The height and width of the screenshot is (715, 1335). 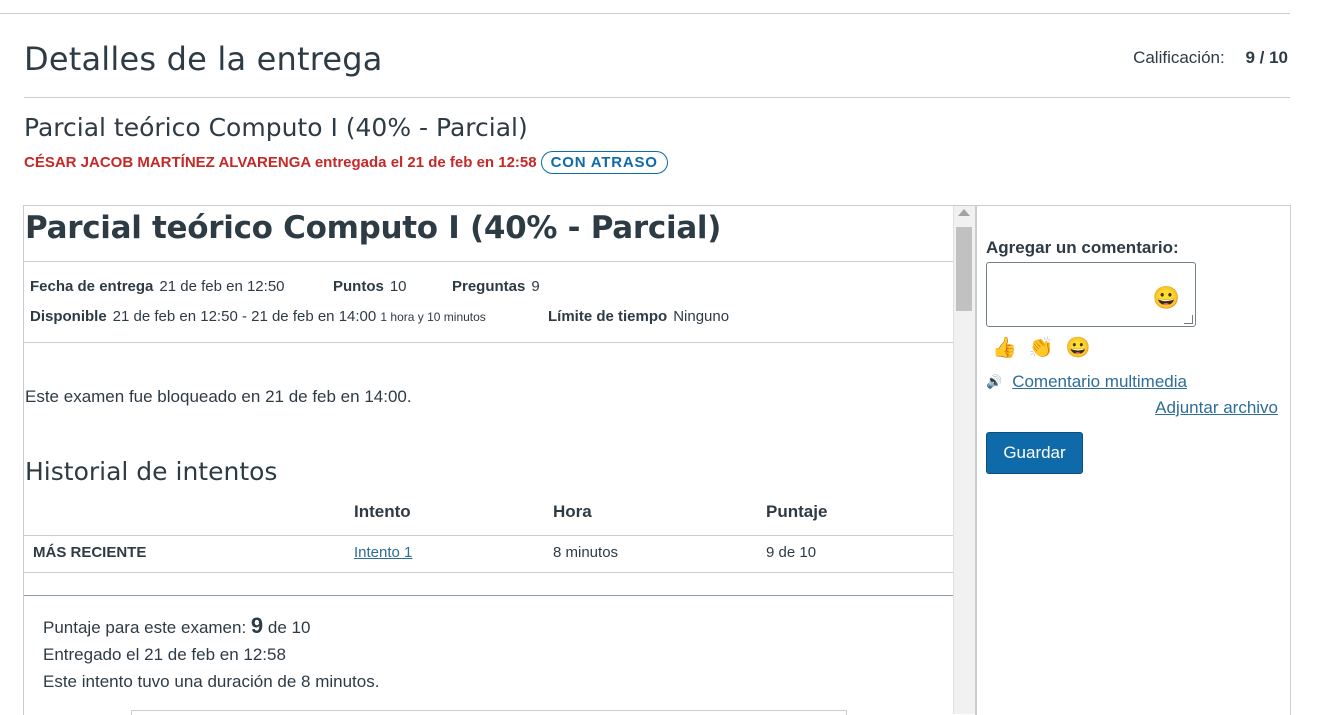 What do you see at coordinates (489, 535) in the screenshot?
I see `table-header-divider` at bounding box center [489, 535].